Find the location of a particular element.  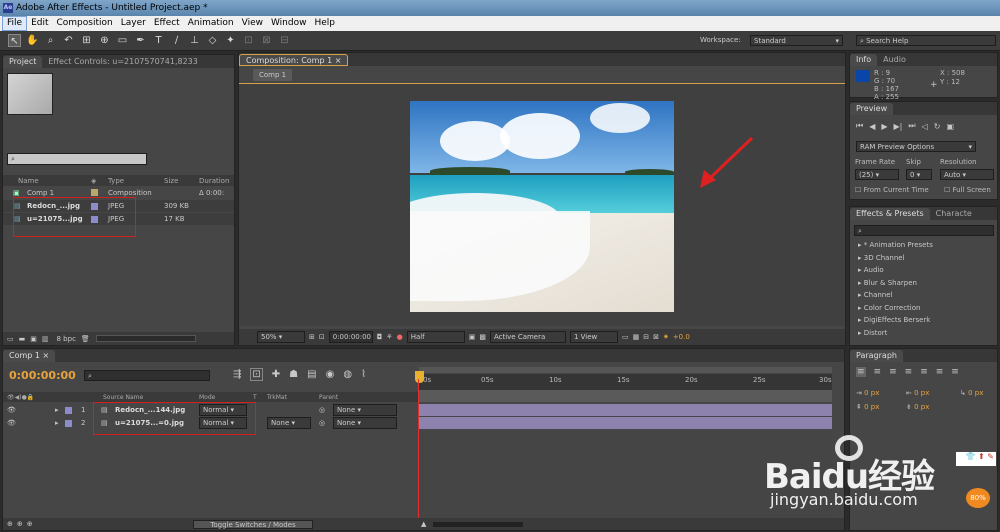

align-center-icon: ≡ is located at coordinates (878, 372).